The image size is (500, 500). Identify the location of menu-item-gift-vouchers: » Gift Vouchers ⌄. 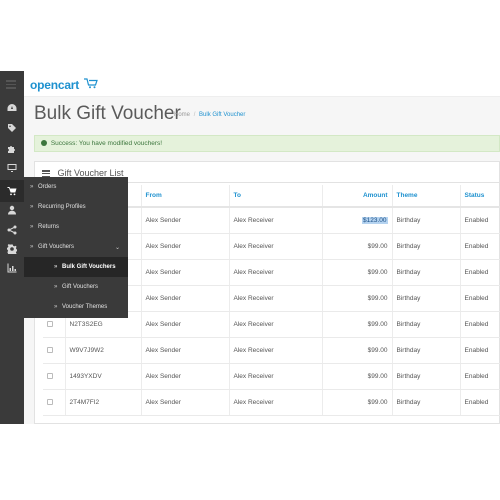
(76, 247).